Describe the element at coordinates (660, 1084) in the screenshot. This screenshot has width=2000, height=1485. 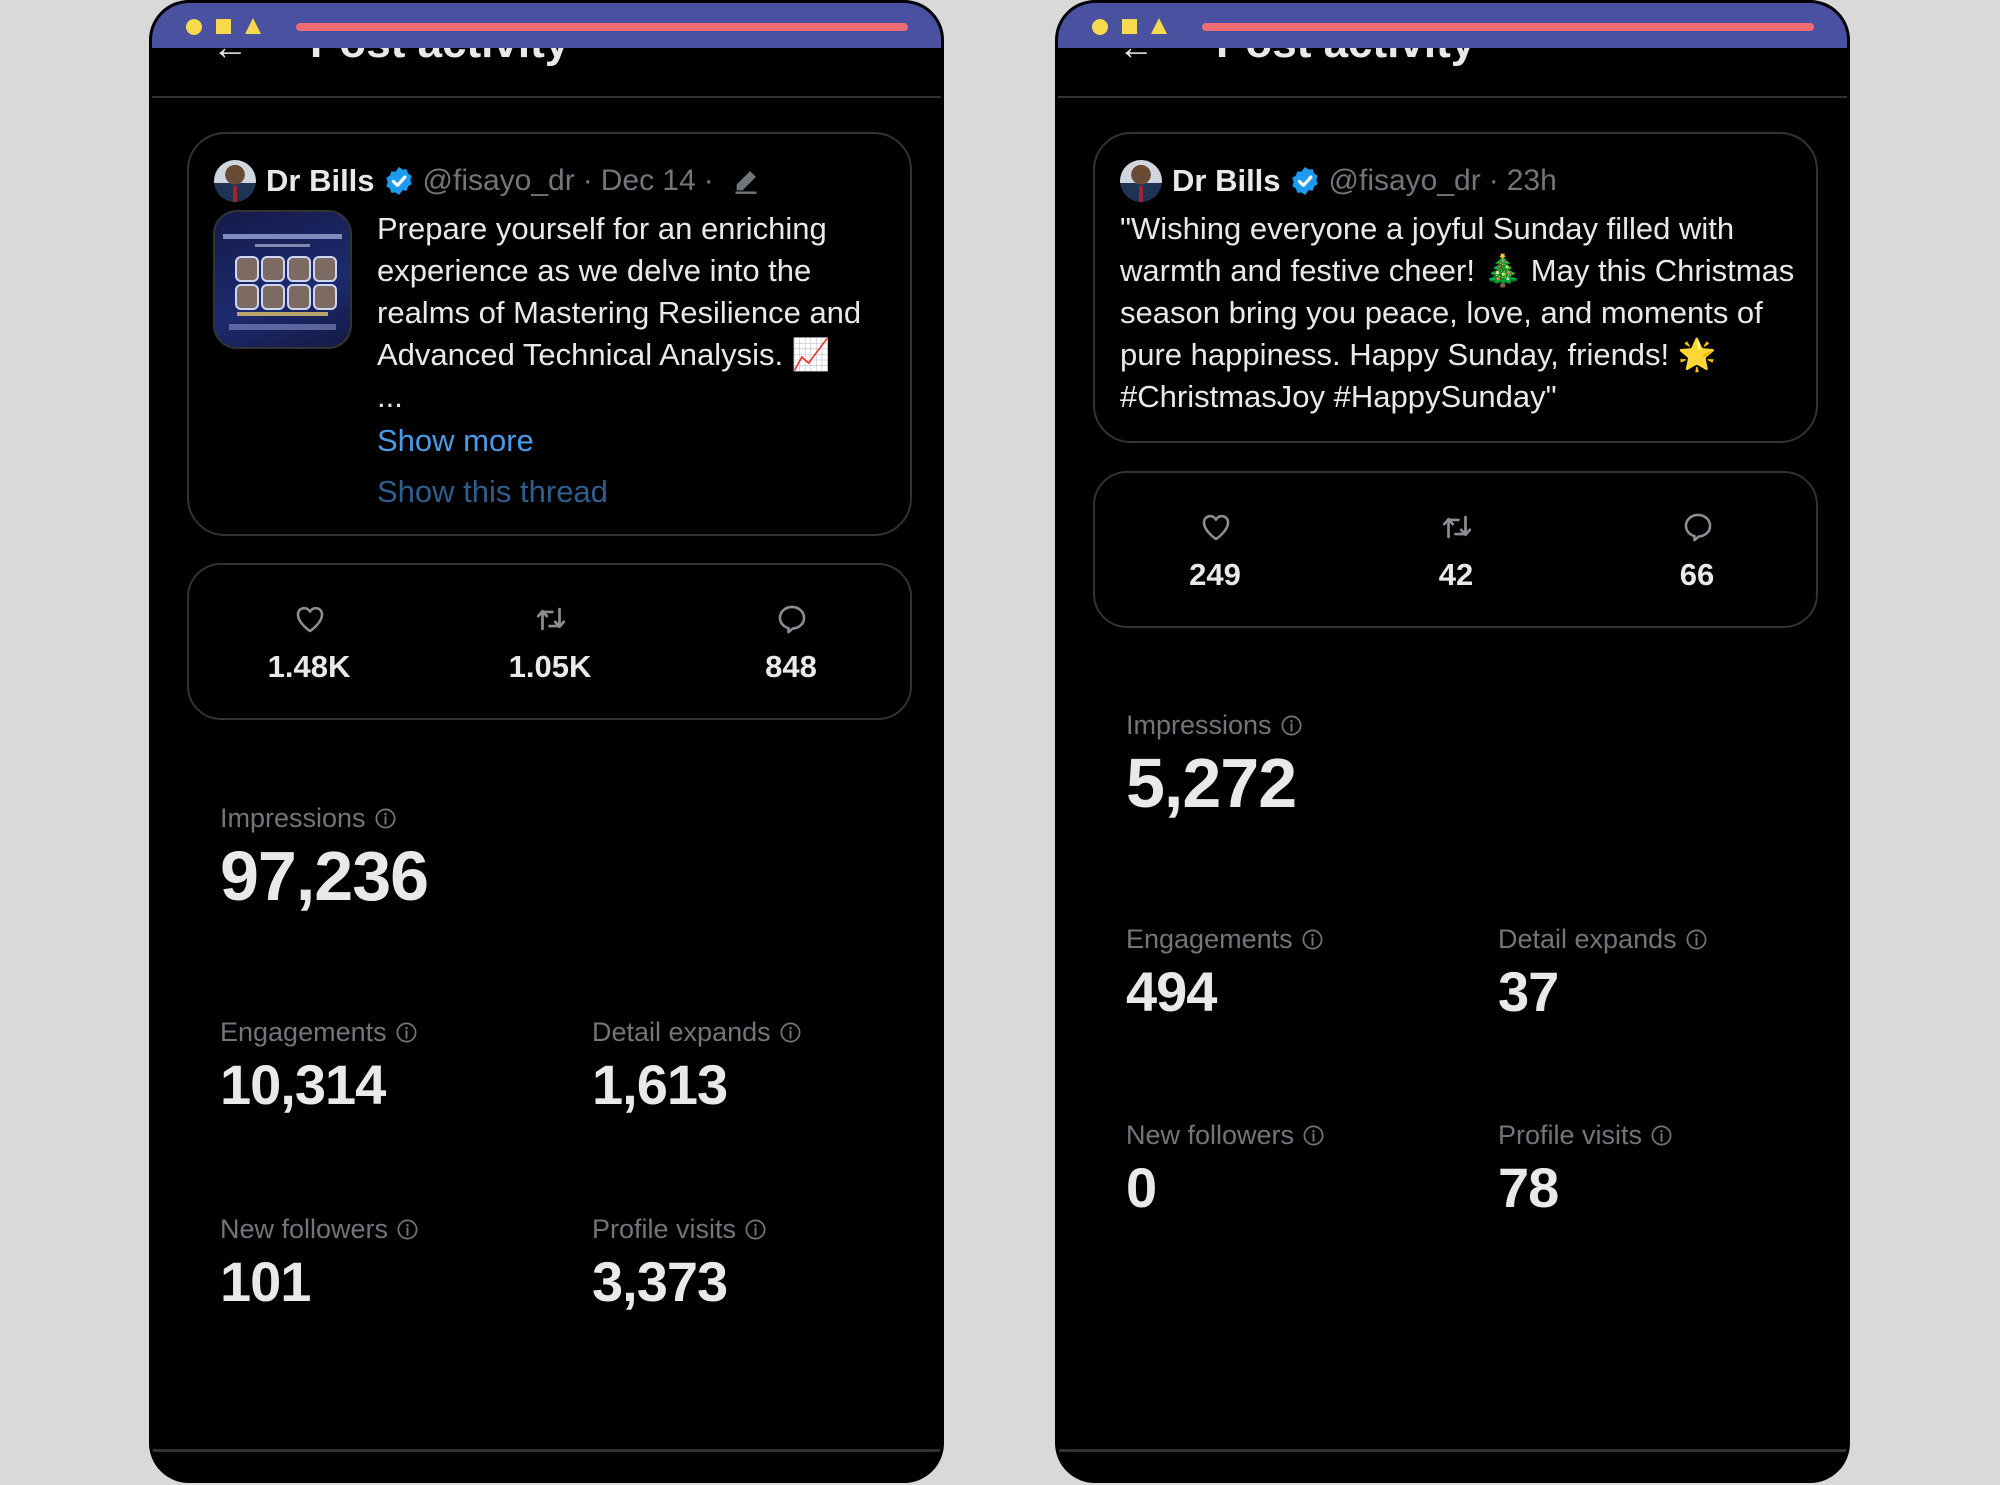
I see `detail-expands-value: 1,613` at that location.